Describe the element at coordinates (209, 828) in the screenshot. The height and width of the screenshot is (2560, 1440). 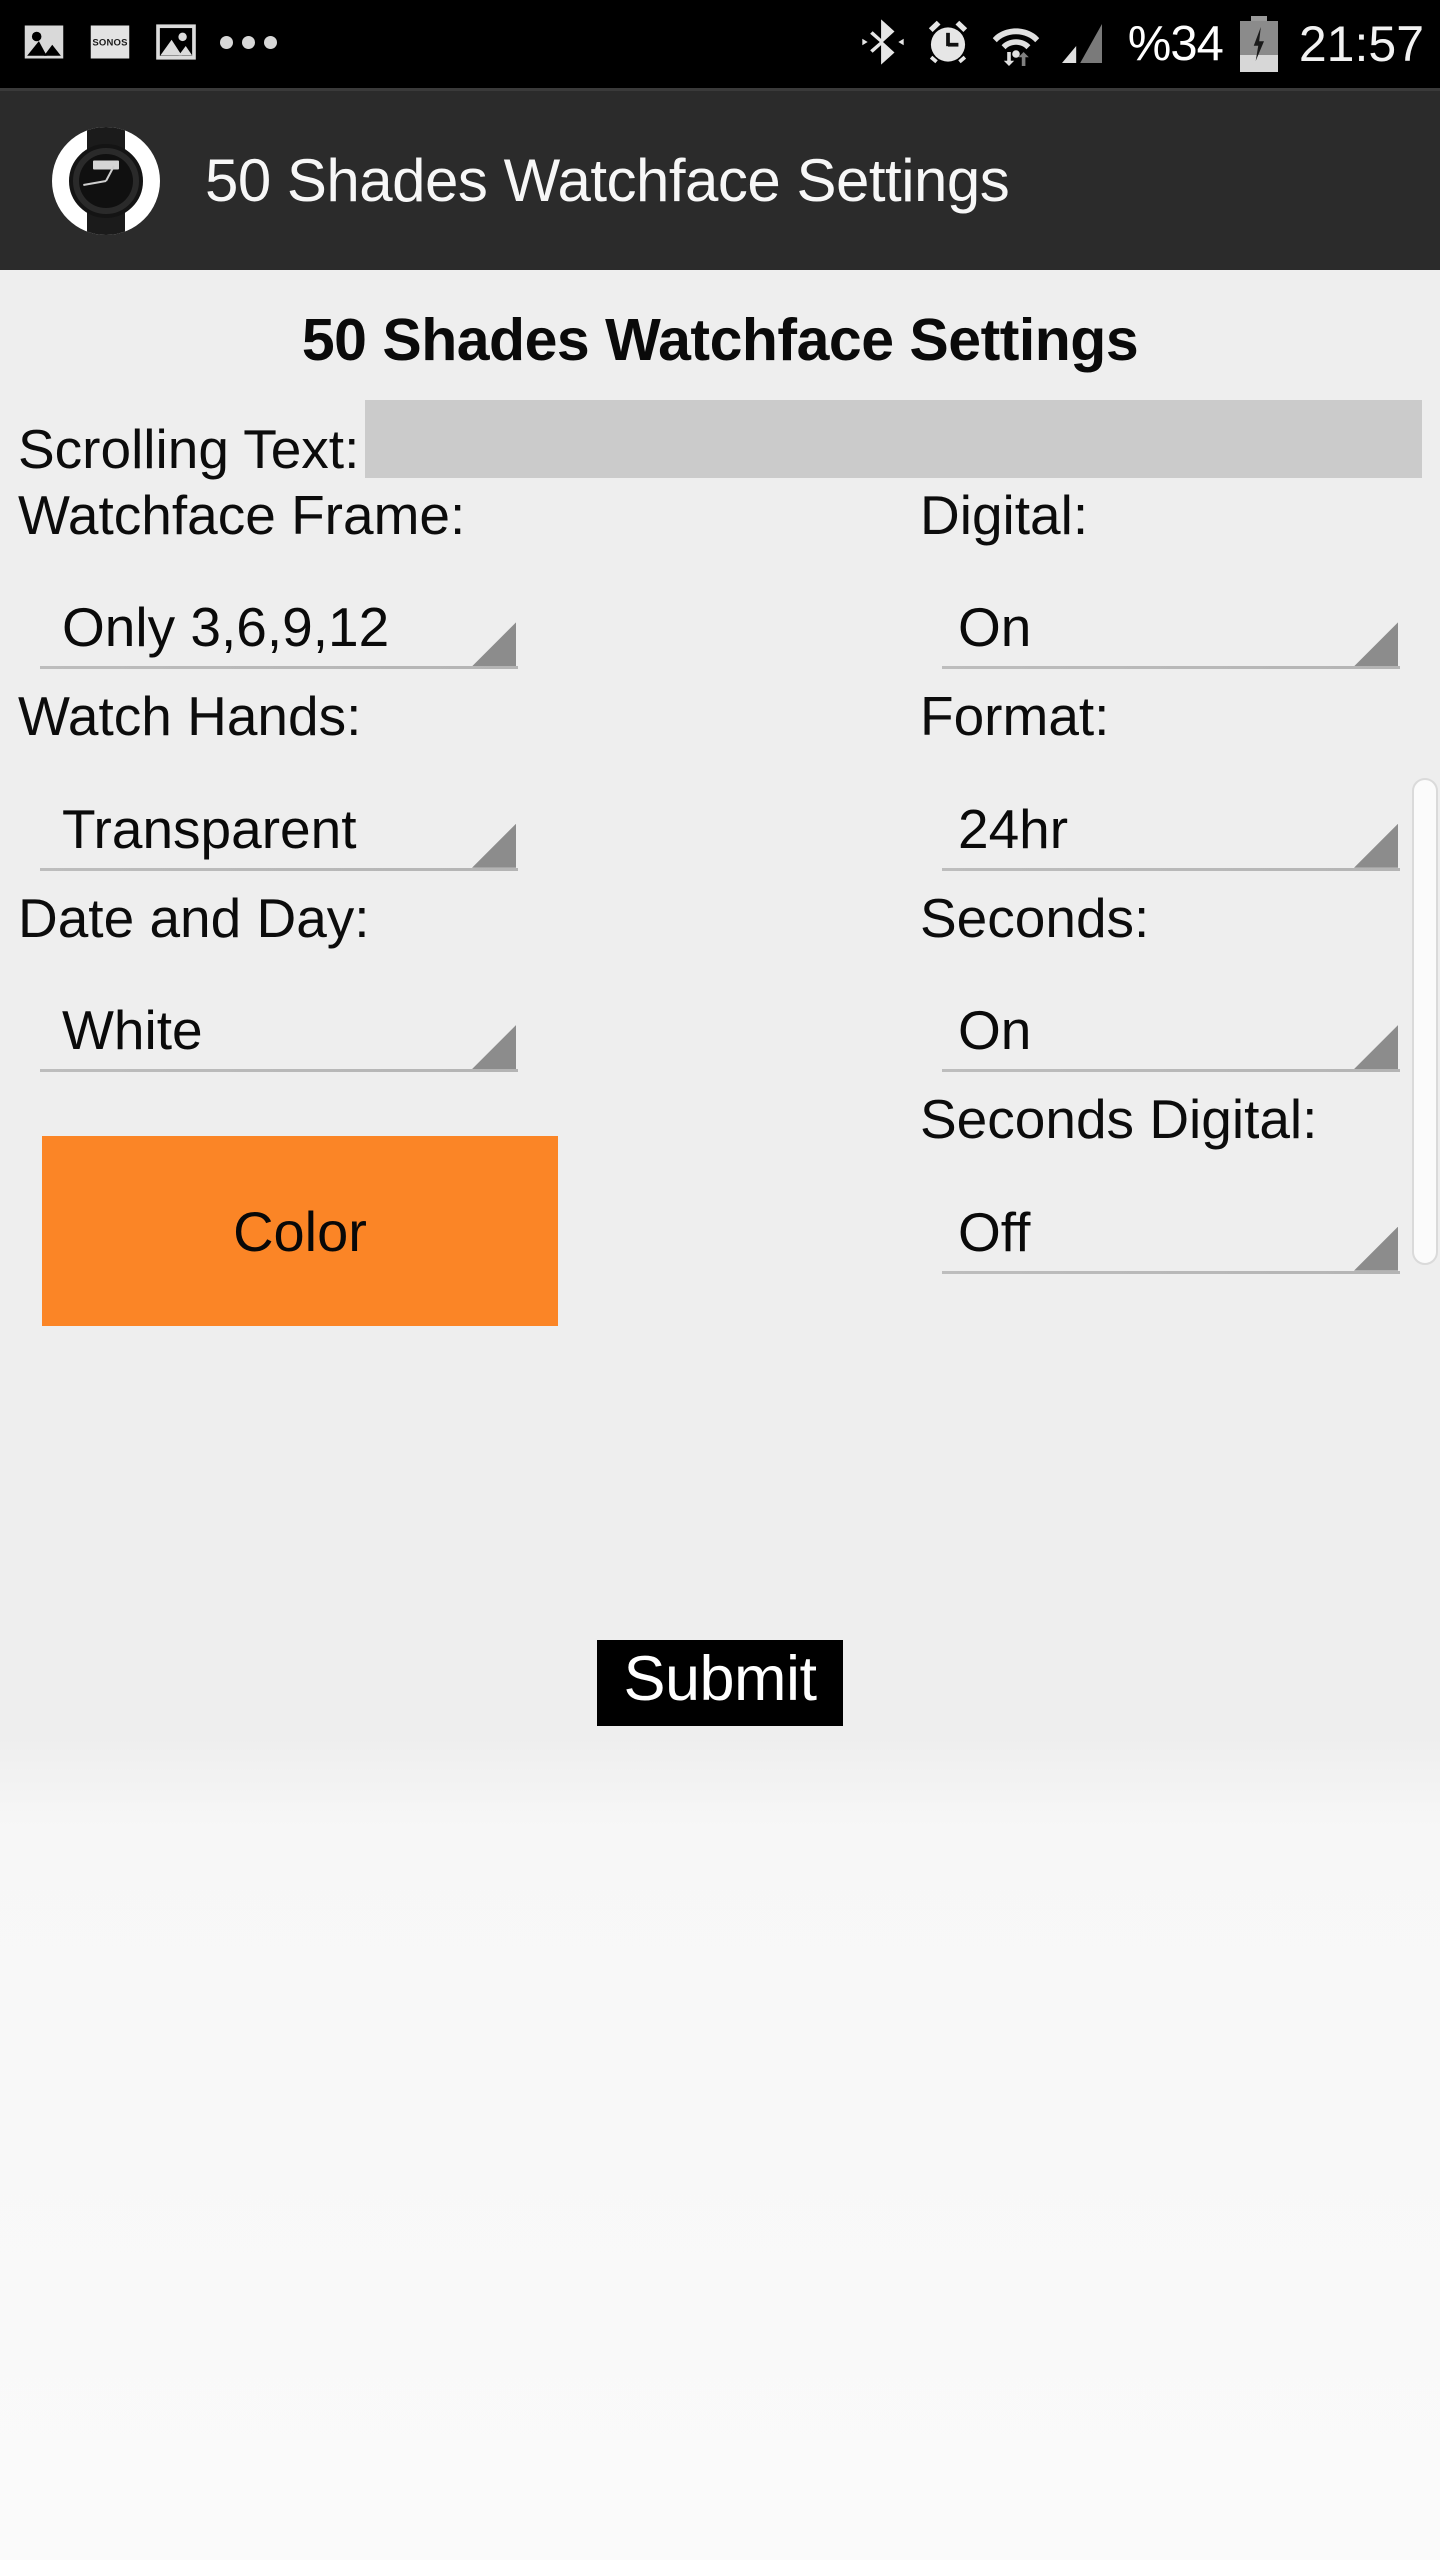
I see `watch-hands-value: Transparent` at that location.